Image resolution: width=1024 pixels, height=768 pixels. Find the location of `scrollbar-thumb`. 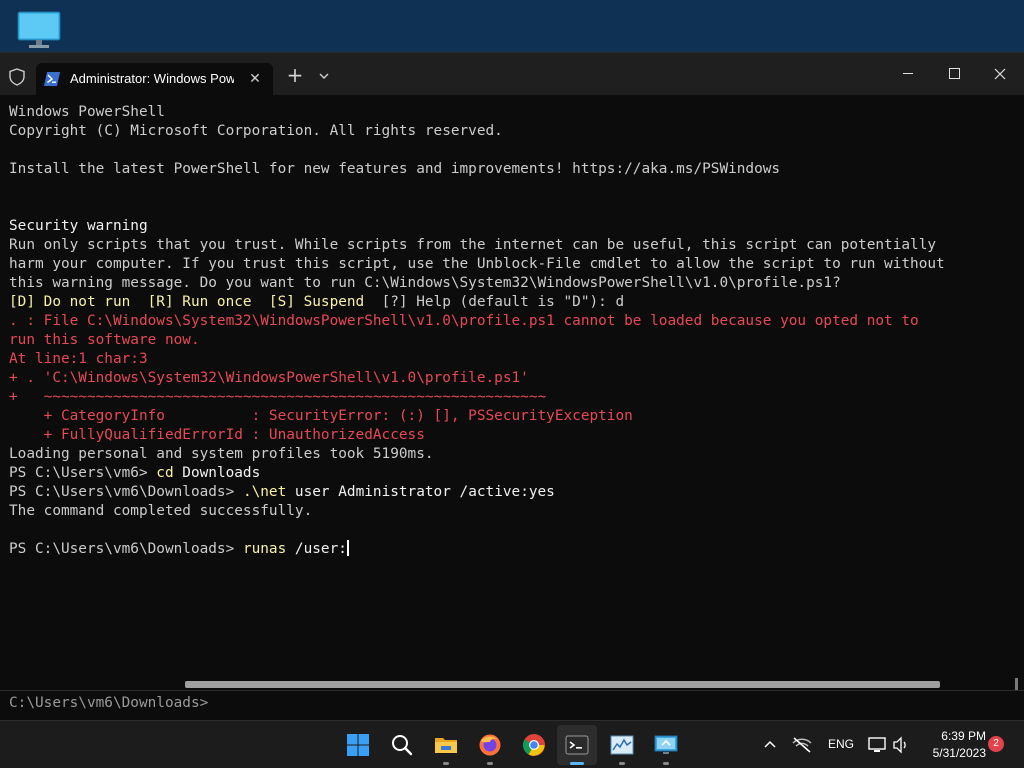

scrollbar-thumb is located at coordinates (562, 684).